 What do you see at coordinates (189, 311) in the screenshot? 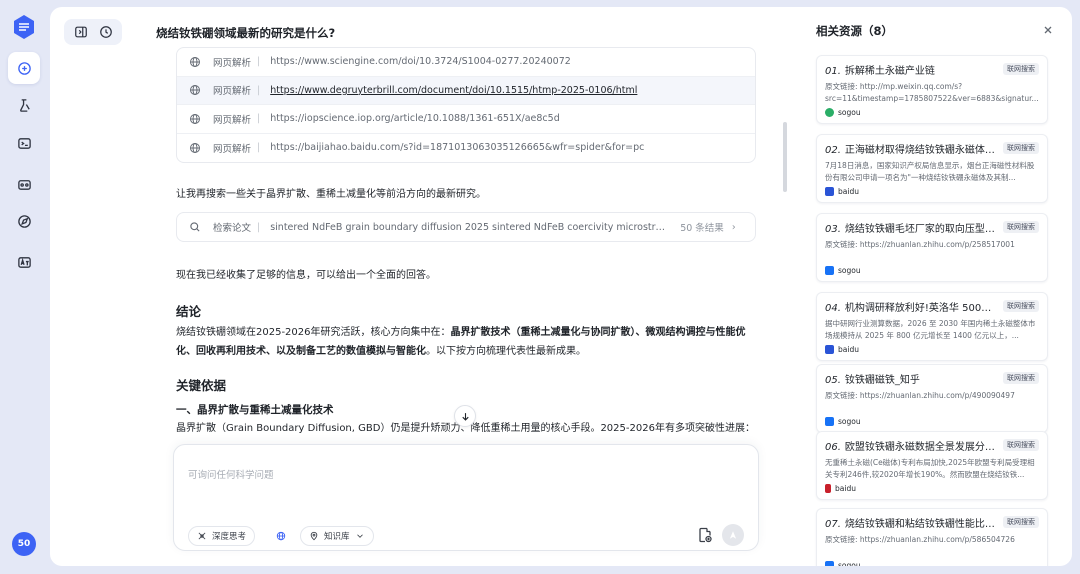
I see `conclusion-heading: 结论` at bounding box center [189, 311].